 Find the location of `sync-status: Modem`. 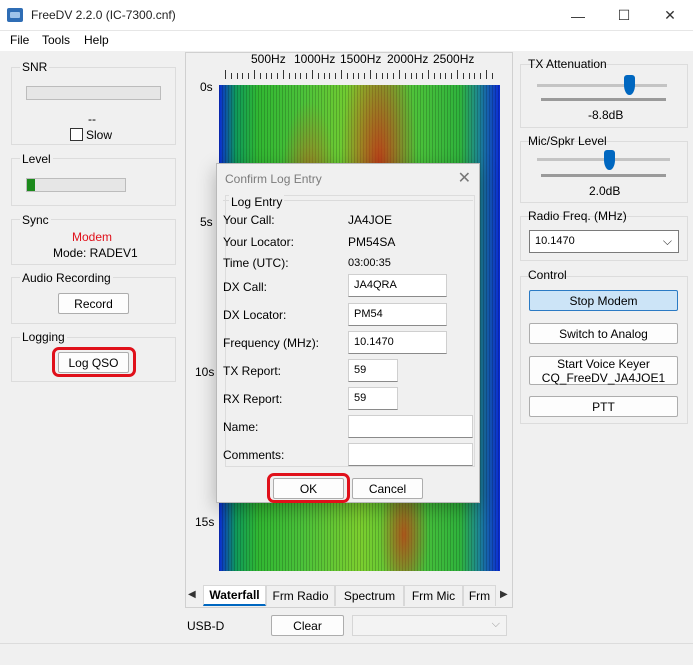

sync-status: Modem is located at coordinates (92, 237).